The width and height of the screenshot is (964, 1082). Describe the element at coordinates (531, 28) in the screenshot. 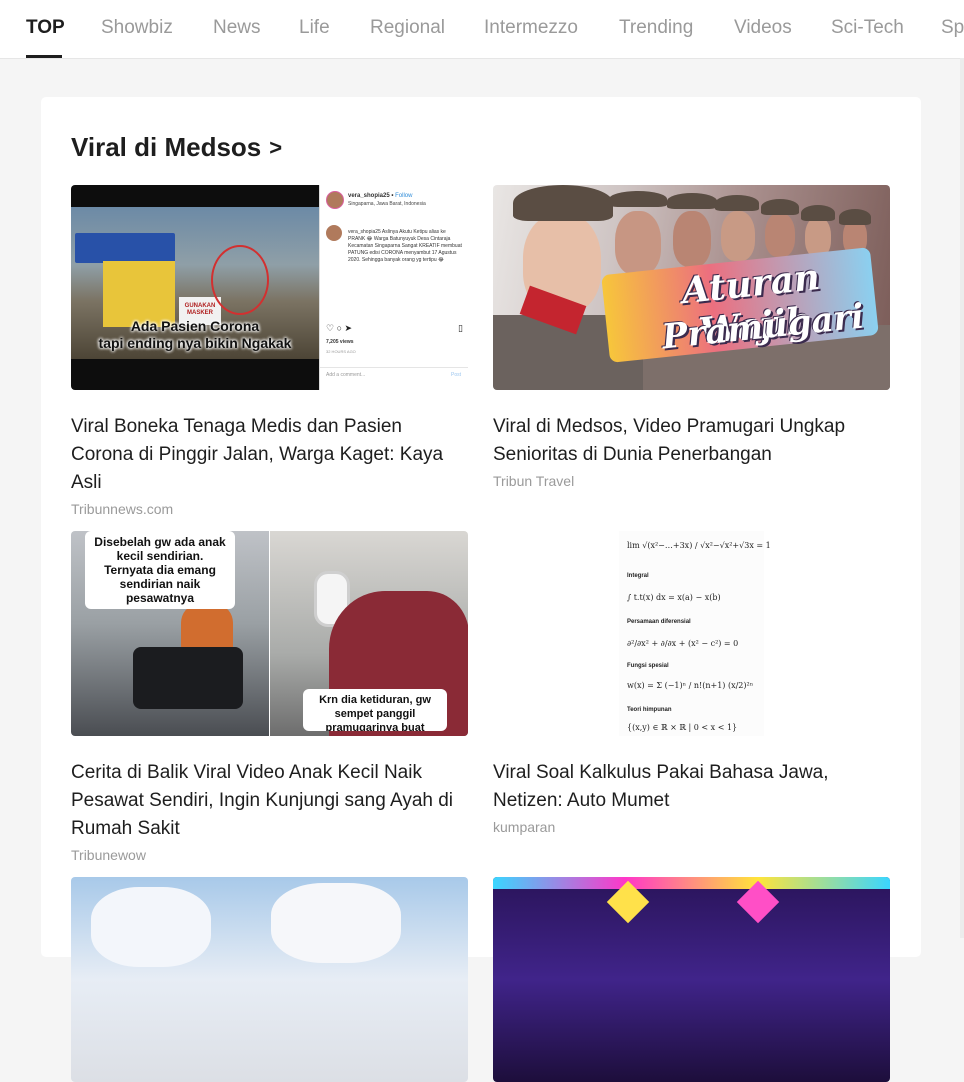

I see `tab-intermezzo: Intermezzo` at that location.